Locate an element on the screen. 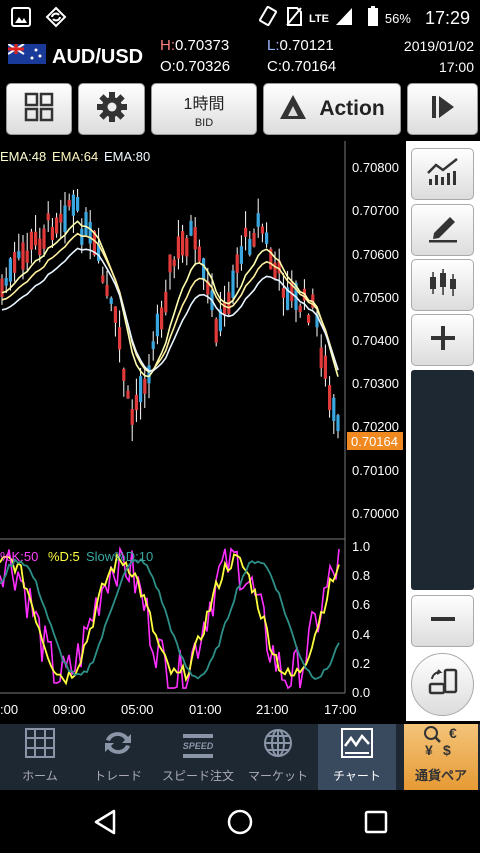  stoch-d-label: %D:5 is located at coordinates (64, 556).